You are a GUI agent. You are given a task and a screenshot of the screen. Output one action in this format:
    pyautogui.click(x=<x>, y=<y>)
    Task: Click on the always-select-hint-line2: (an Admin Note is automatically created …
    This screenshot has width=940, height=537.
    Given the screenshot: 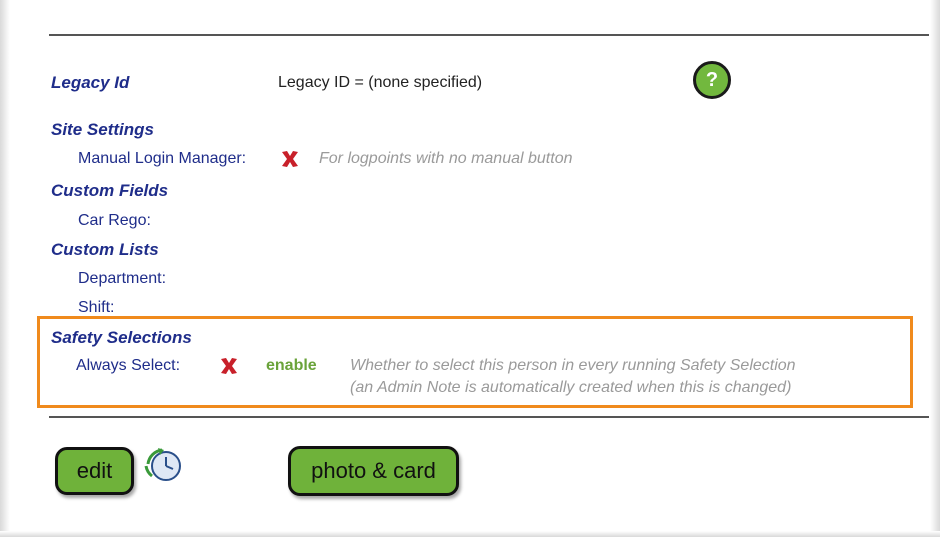 What is the action you would take?
    pyautogui.click(x=571, y=387)
    